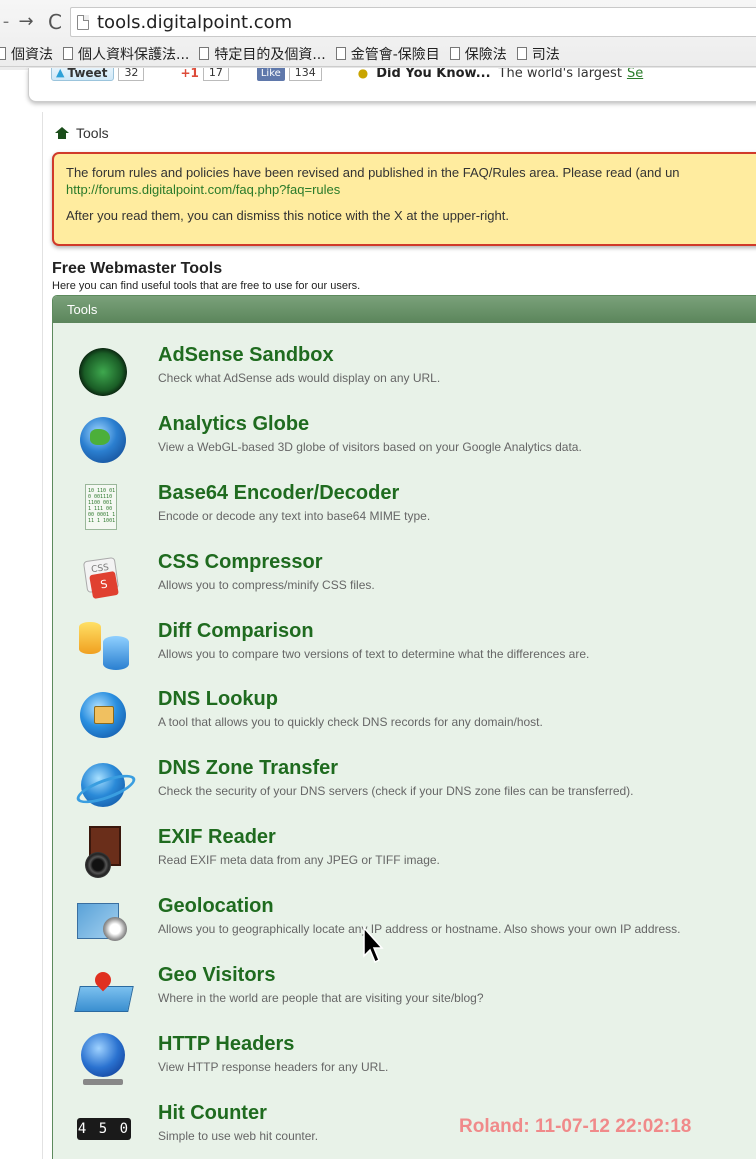 This screenshot has width=756, height=1159. What do you see at coordinates (103, 715) in the screenshot?
I see `network-globe-icon` at bounding box center [103, 715].